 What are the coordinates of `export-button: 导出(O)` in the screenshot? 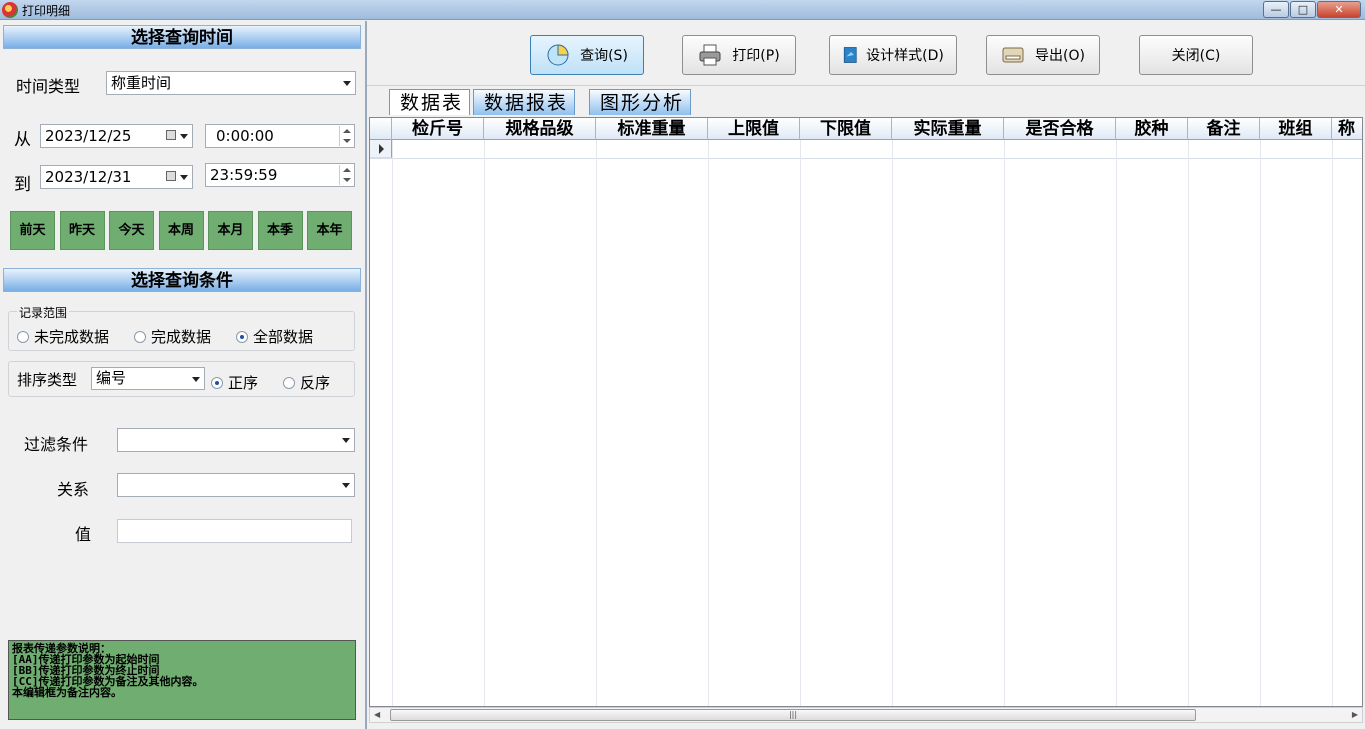 It's located at (1043, 55).